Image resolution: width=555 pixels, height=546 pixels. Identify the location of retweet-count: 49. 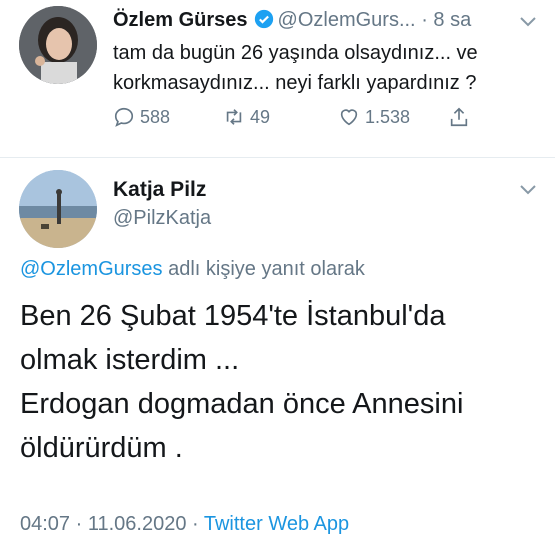
(260, 116).